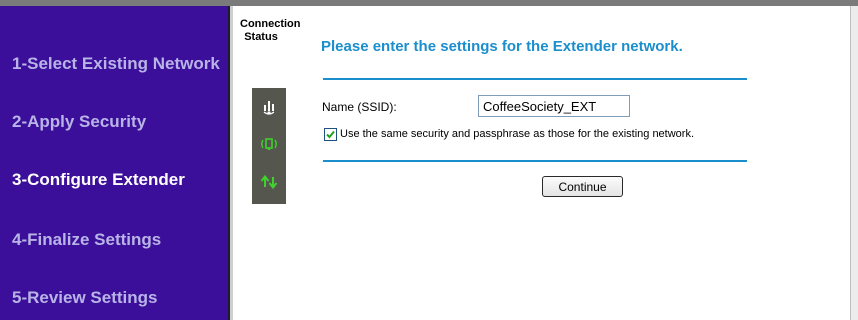 This screenshot has height=320, width=858. I want to click on step-finalize-settings: 4-Finalize Settings, so click(86, 240).